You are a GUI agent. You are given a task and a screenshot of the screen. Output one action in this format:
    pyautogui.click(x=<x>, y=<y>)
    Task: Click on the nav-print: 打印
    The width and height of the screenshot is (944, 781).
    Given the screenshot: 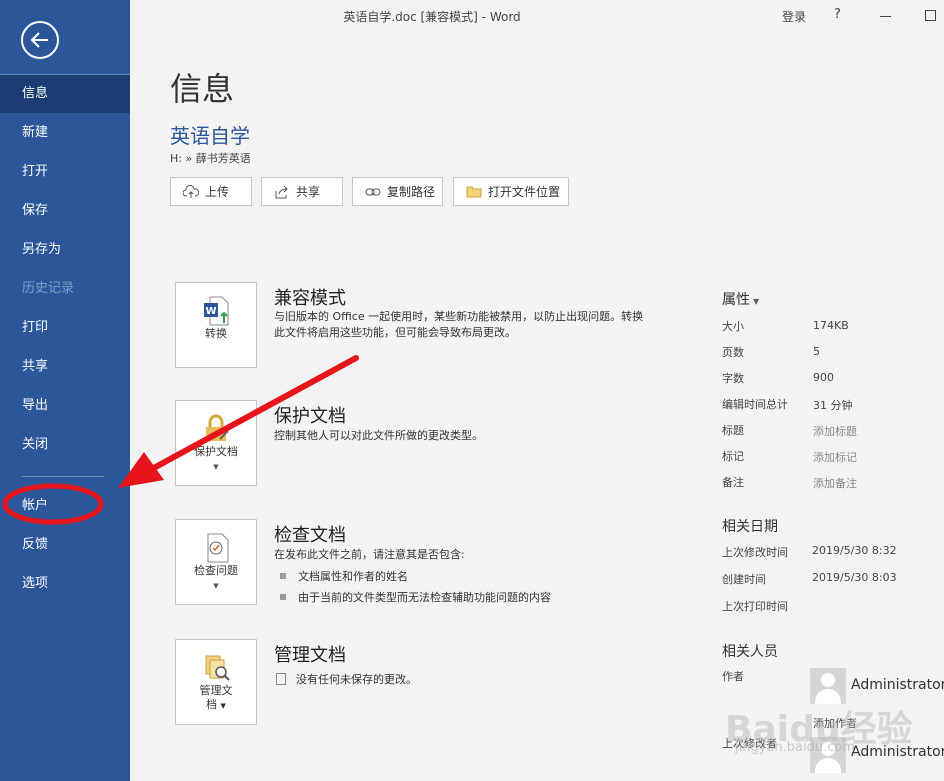 What is the action you would take?
    pyautogui.click(x=65, y=328)
    